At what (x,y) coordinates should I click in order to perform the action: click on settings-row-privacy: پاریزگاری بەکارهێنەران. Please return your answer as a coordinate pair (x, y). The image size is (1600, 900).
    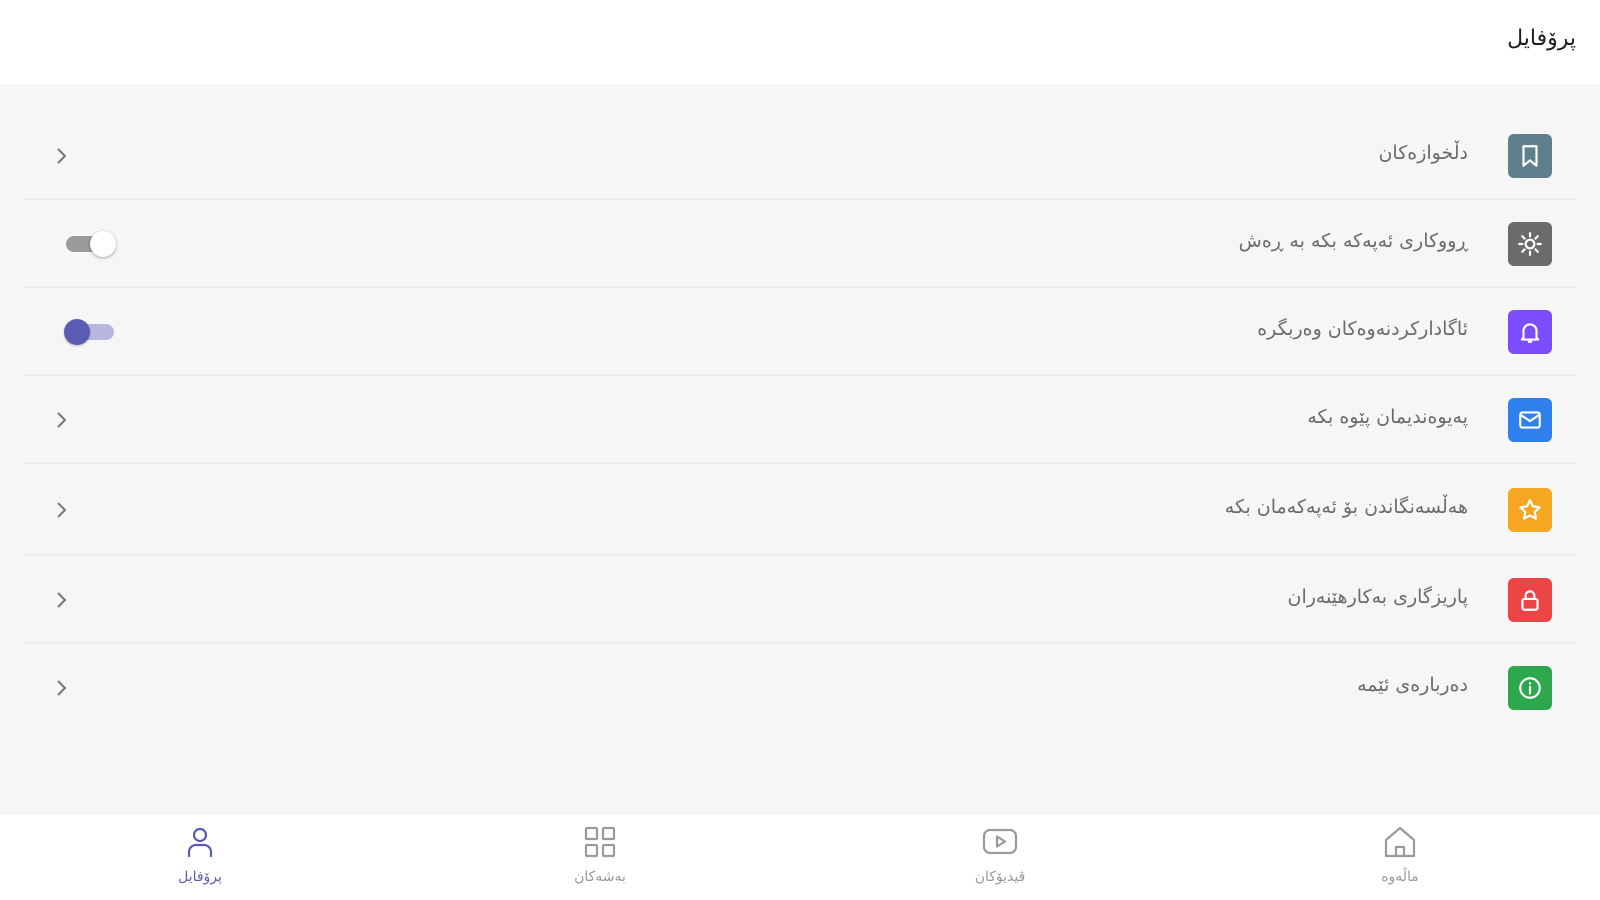
    Looking at the image, I should click on (800, 600).